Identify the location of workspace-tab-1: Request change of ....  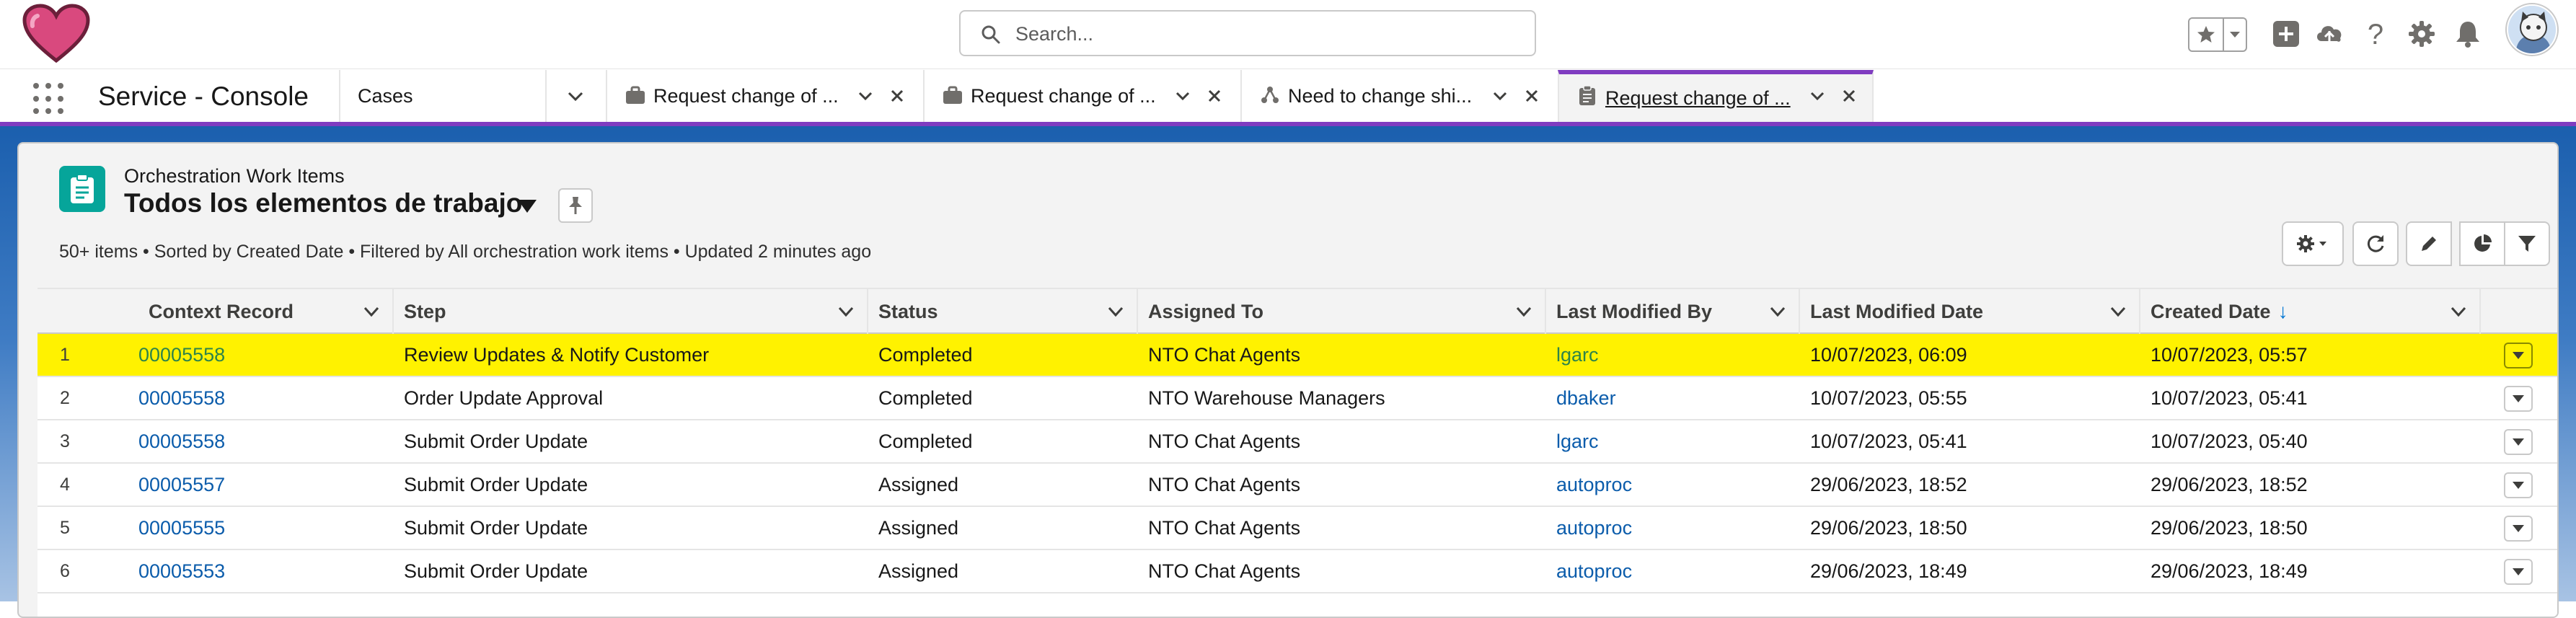
(764, 96).